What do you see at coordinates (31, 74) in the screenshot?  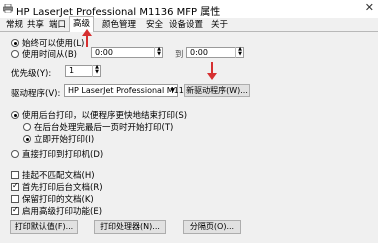 I see `priority-label: 优先级(Y):` at bounding box center [31, 74].